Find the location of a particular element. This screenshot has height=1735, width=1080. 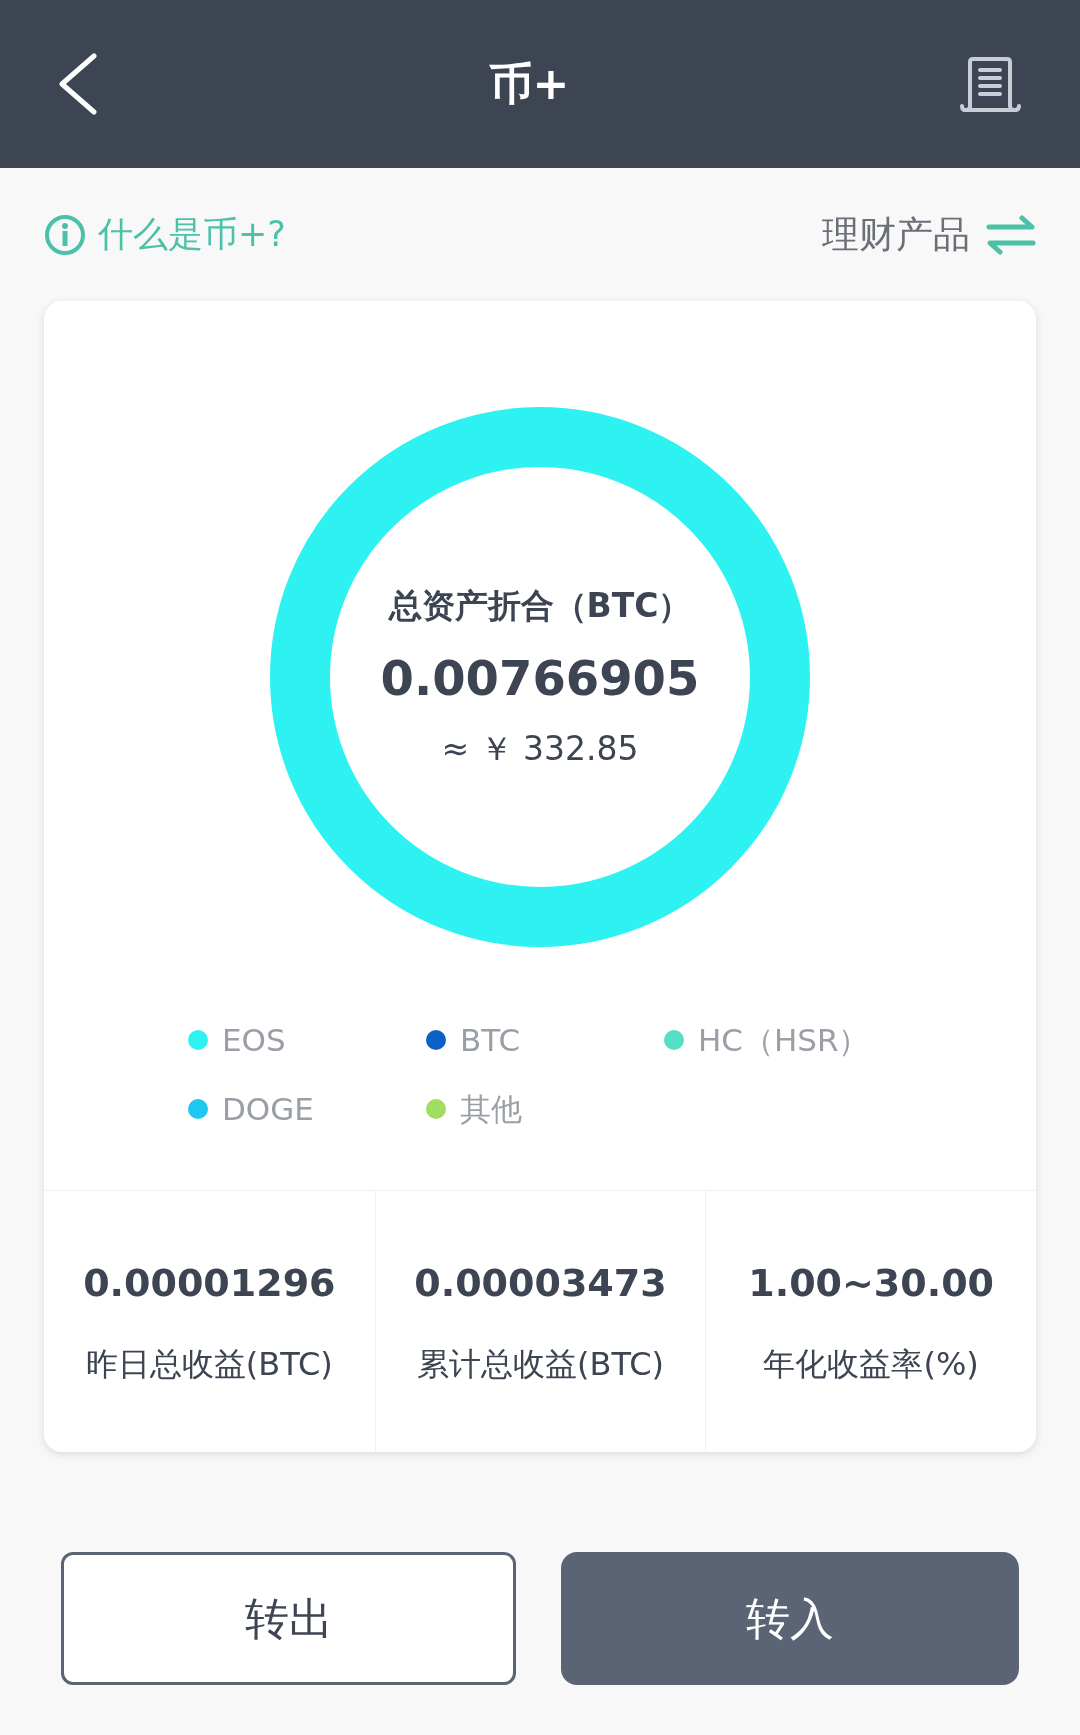

total-label: 总资产折合（BTC） is located at coordinates (540, 605).